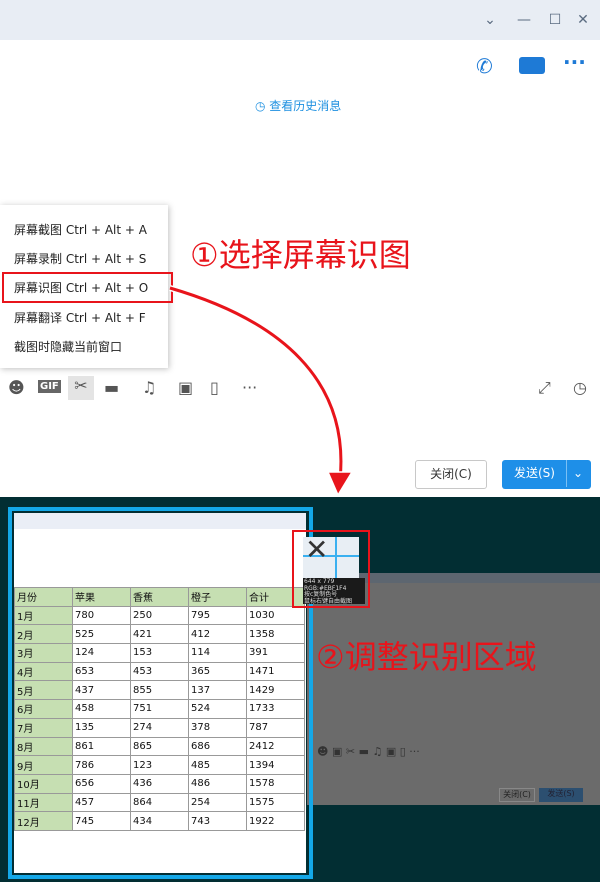 This screenshot has width=600, height=882. What do you see at coordinates (217, 653) in the screenshot?
I see `table-cell: 114` at bounding box center [217, 653].